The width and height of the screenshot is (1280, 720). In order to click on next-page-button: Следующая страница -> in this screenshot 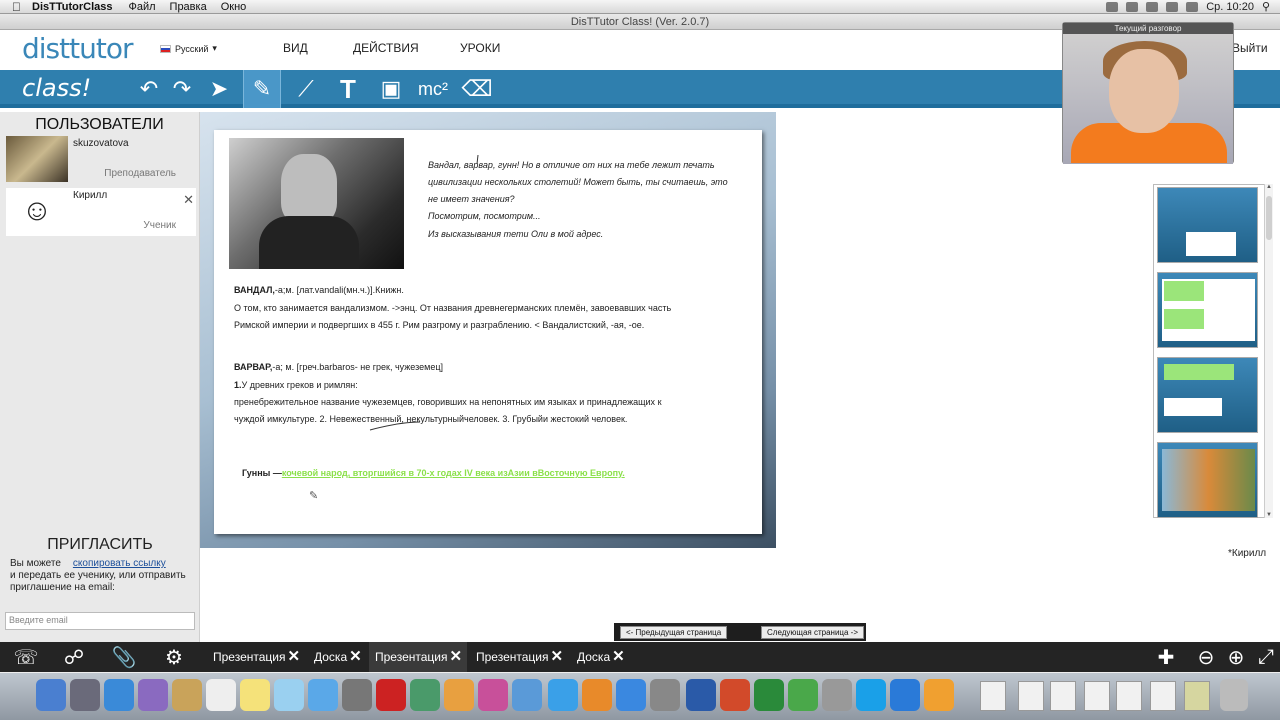, I will do `click(813, 632)`.